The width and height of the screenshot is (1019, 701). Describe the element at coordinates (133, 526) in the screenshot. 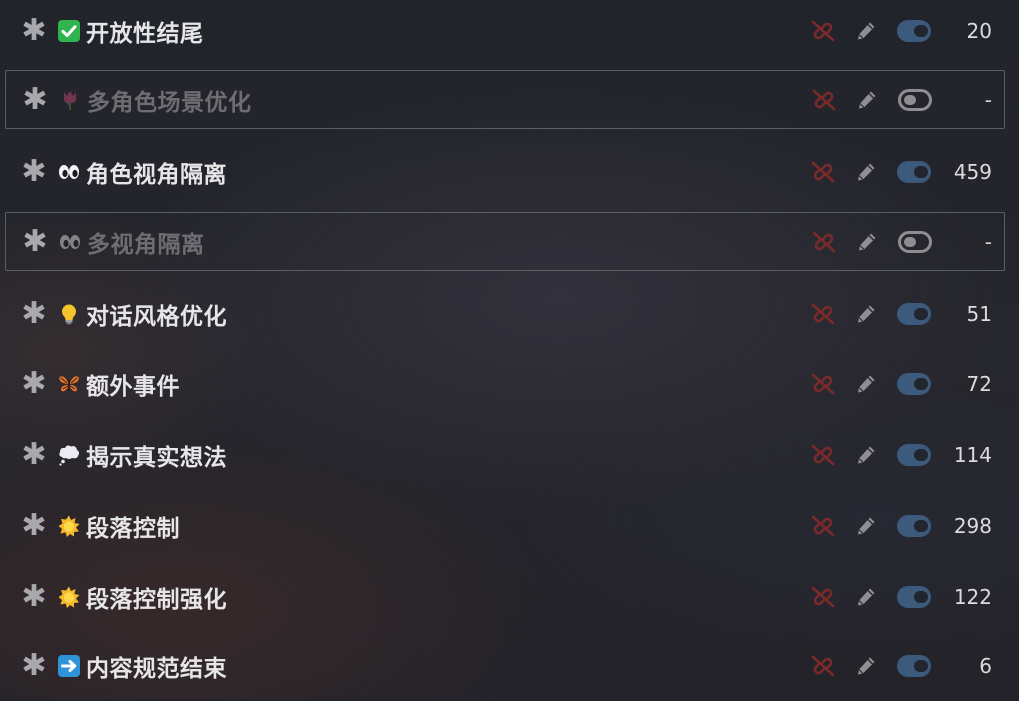

I see `prompt-title: 段落控制` at that location.